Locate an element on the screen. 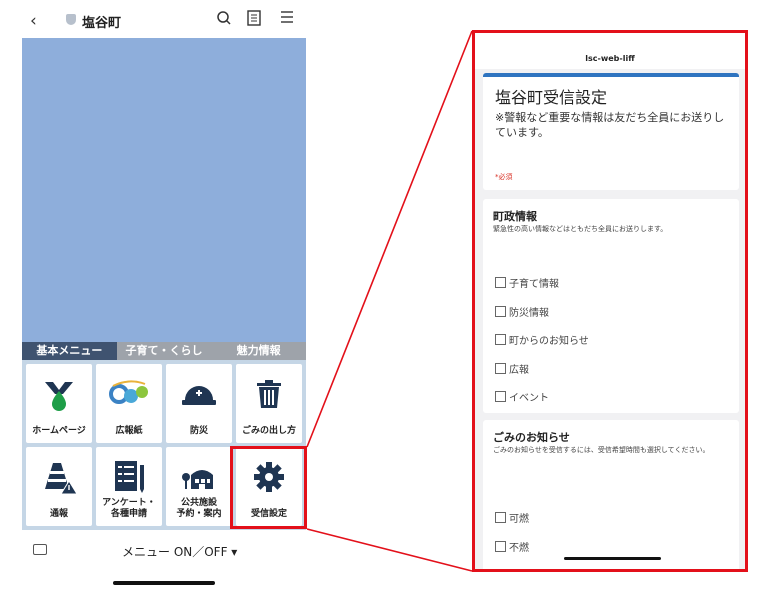 This screenshot has height=593, width=762. town-emblem-icon is located at coordinates (59, 396).